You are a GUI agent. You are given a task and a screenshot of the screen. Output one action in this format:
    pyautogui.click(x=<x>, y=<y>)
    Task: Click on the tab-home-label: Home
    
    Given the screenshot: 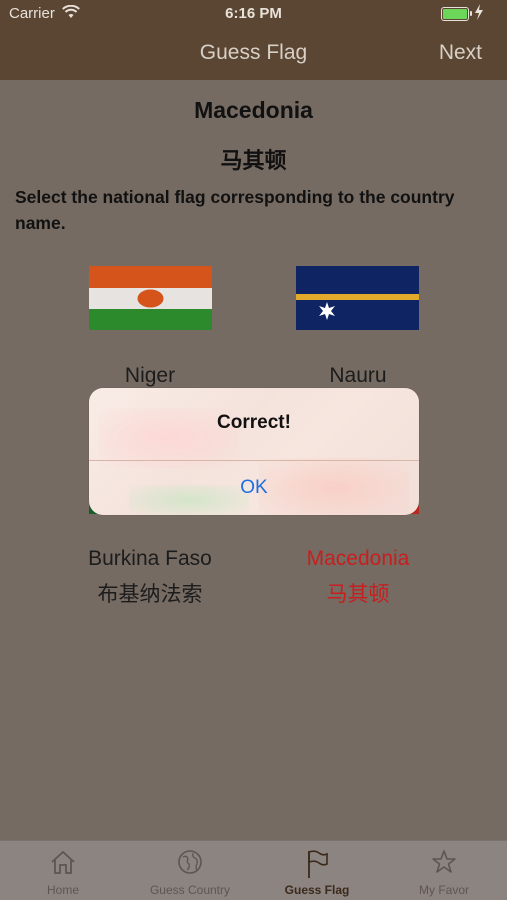 What is the action you would take?
    pyautogui.click(x=62, y=890)
    